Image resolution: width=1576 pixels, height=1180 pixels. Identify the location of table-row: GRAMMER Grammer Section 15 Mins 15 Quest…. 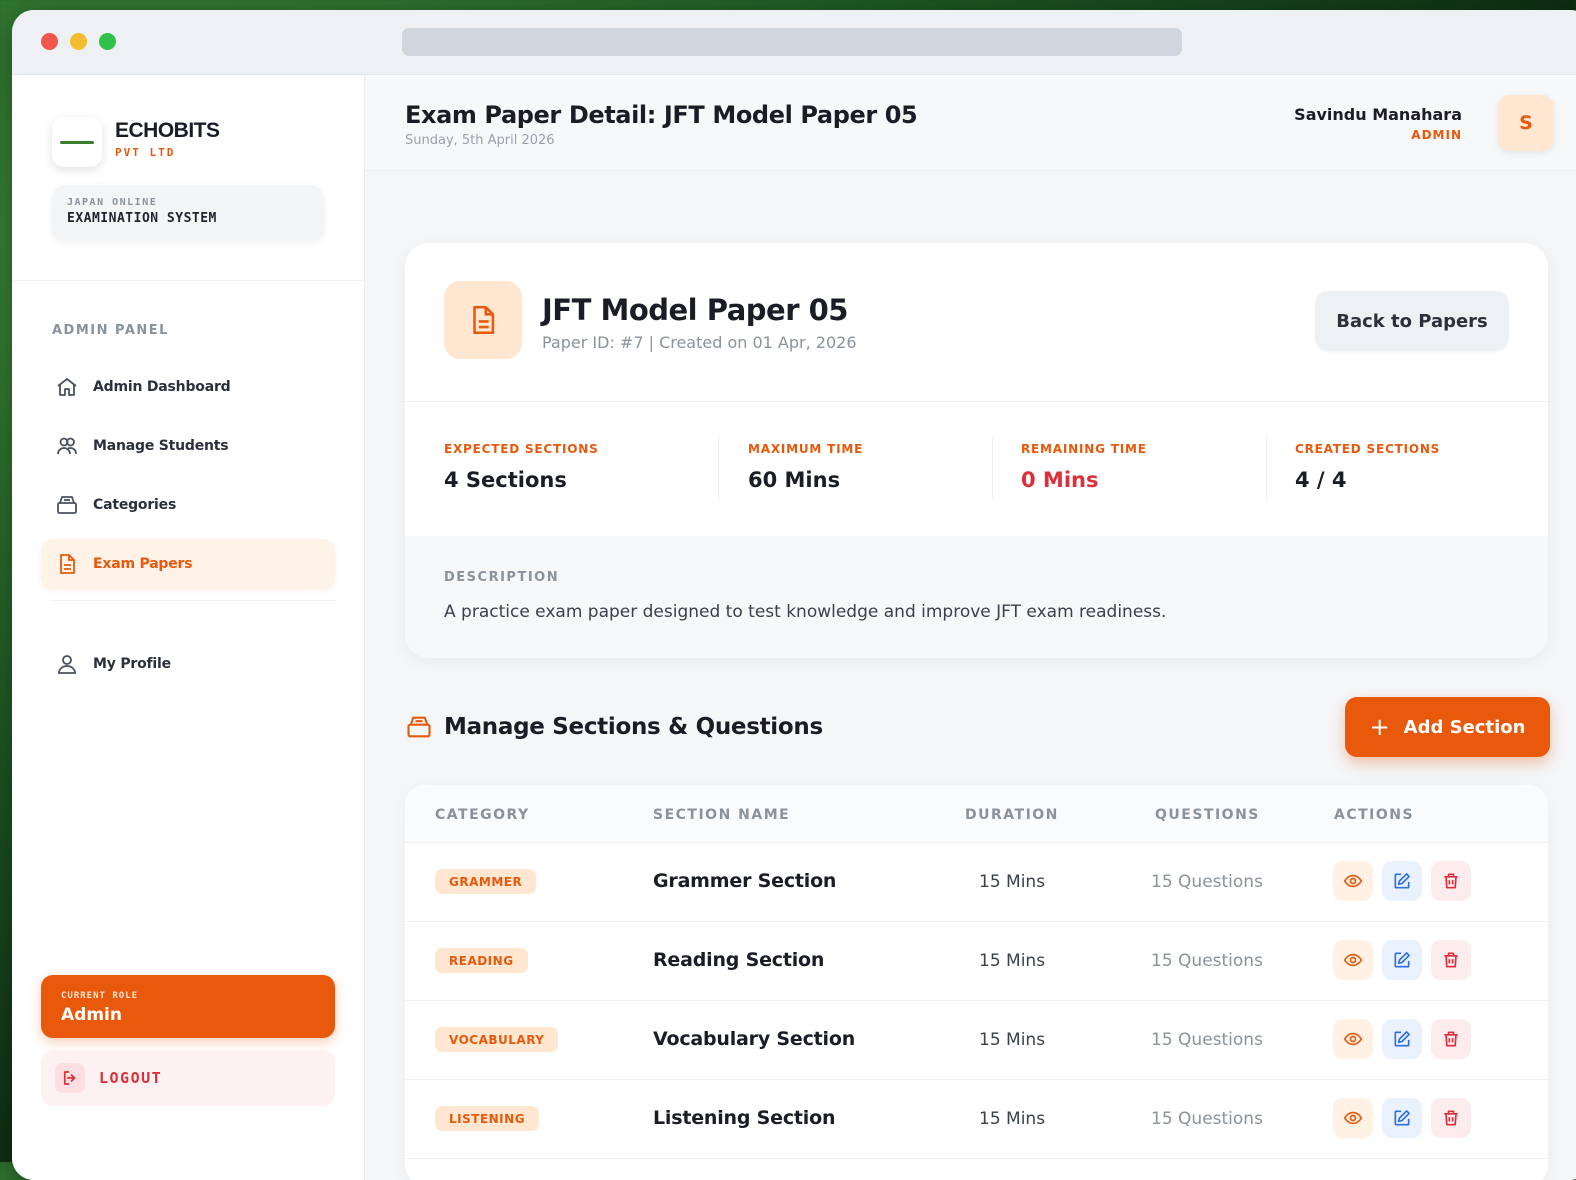
(976, 882).